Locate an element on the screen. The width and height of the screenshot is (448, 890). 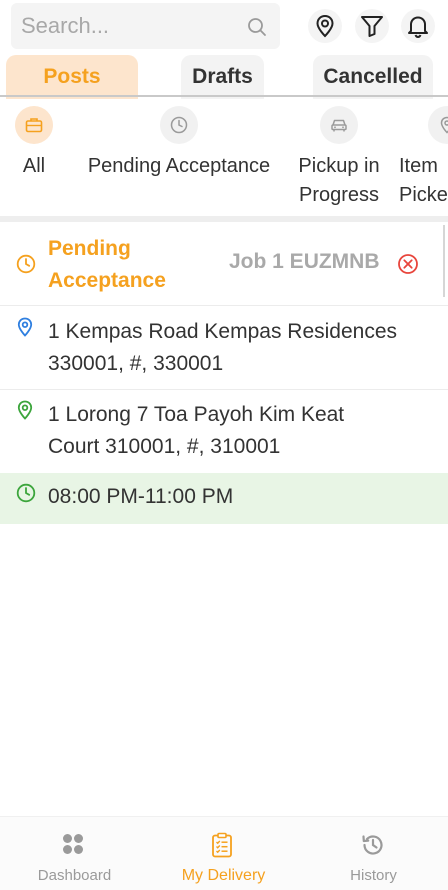
dropoff-location-icon is located at coordinates (25, 410).